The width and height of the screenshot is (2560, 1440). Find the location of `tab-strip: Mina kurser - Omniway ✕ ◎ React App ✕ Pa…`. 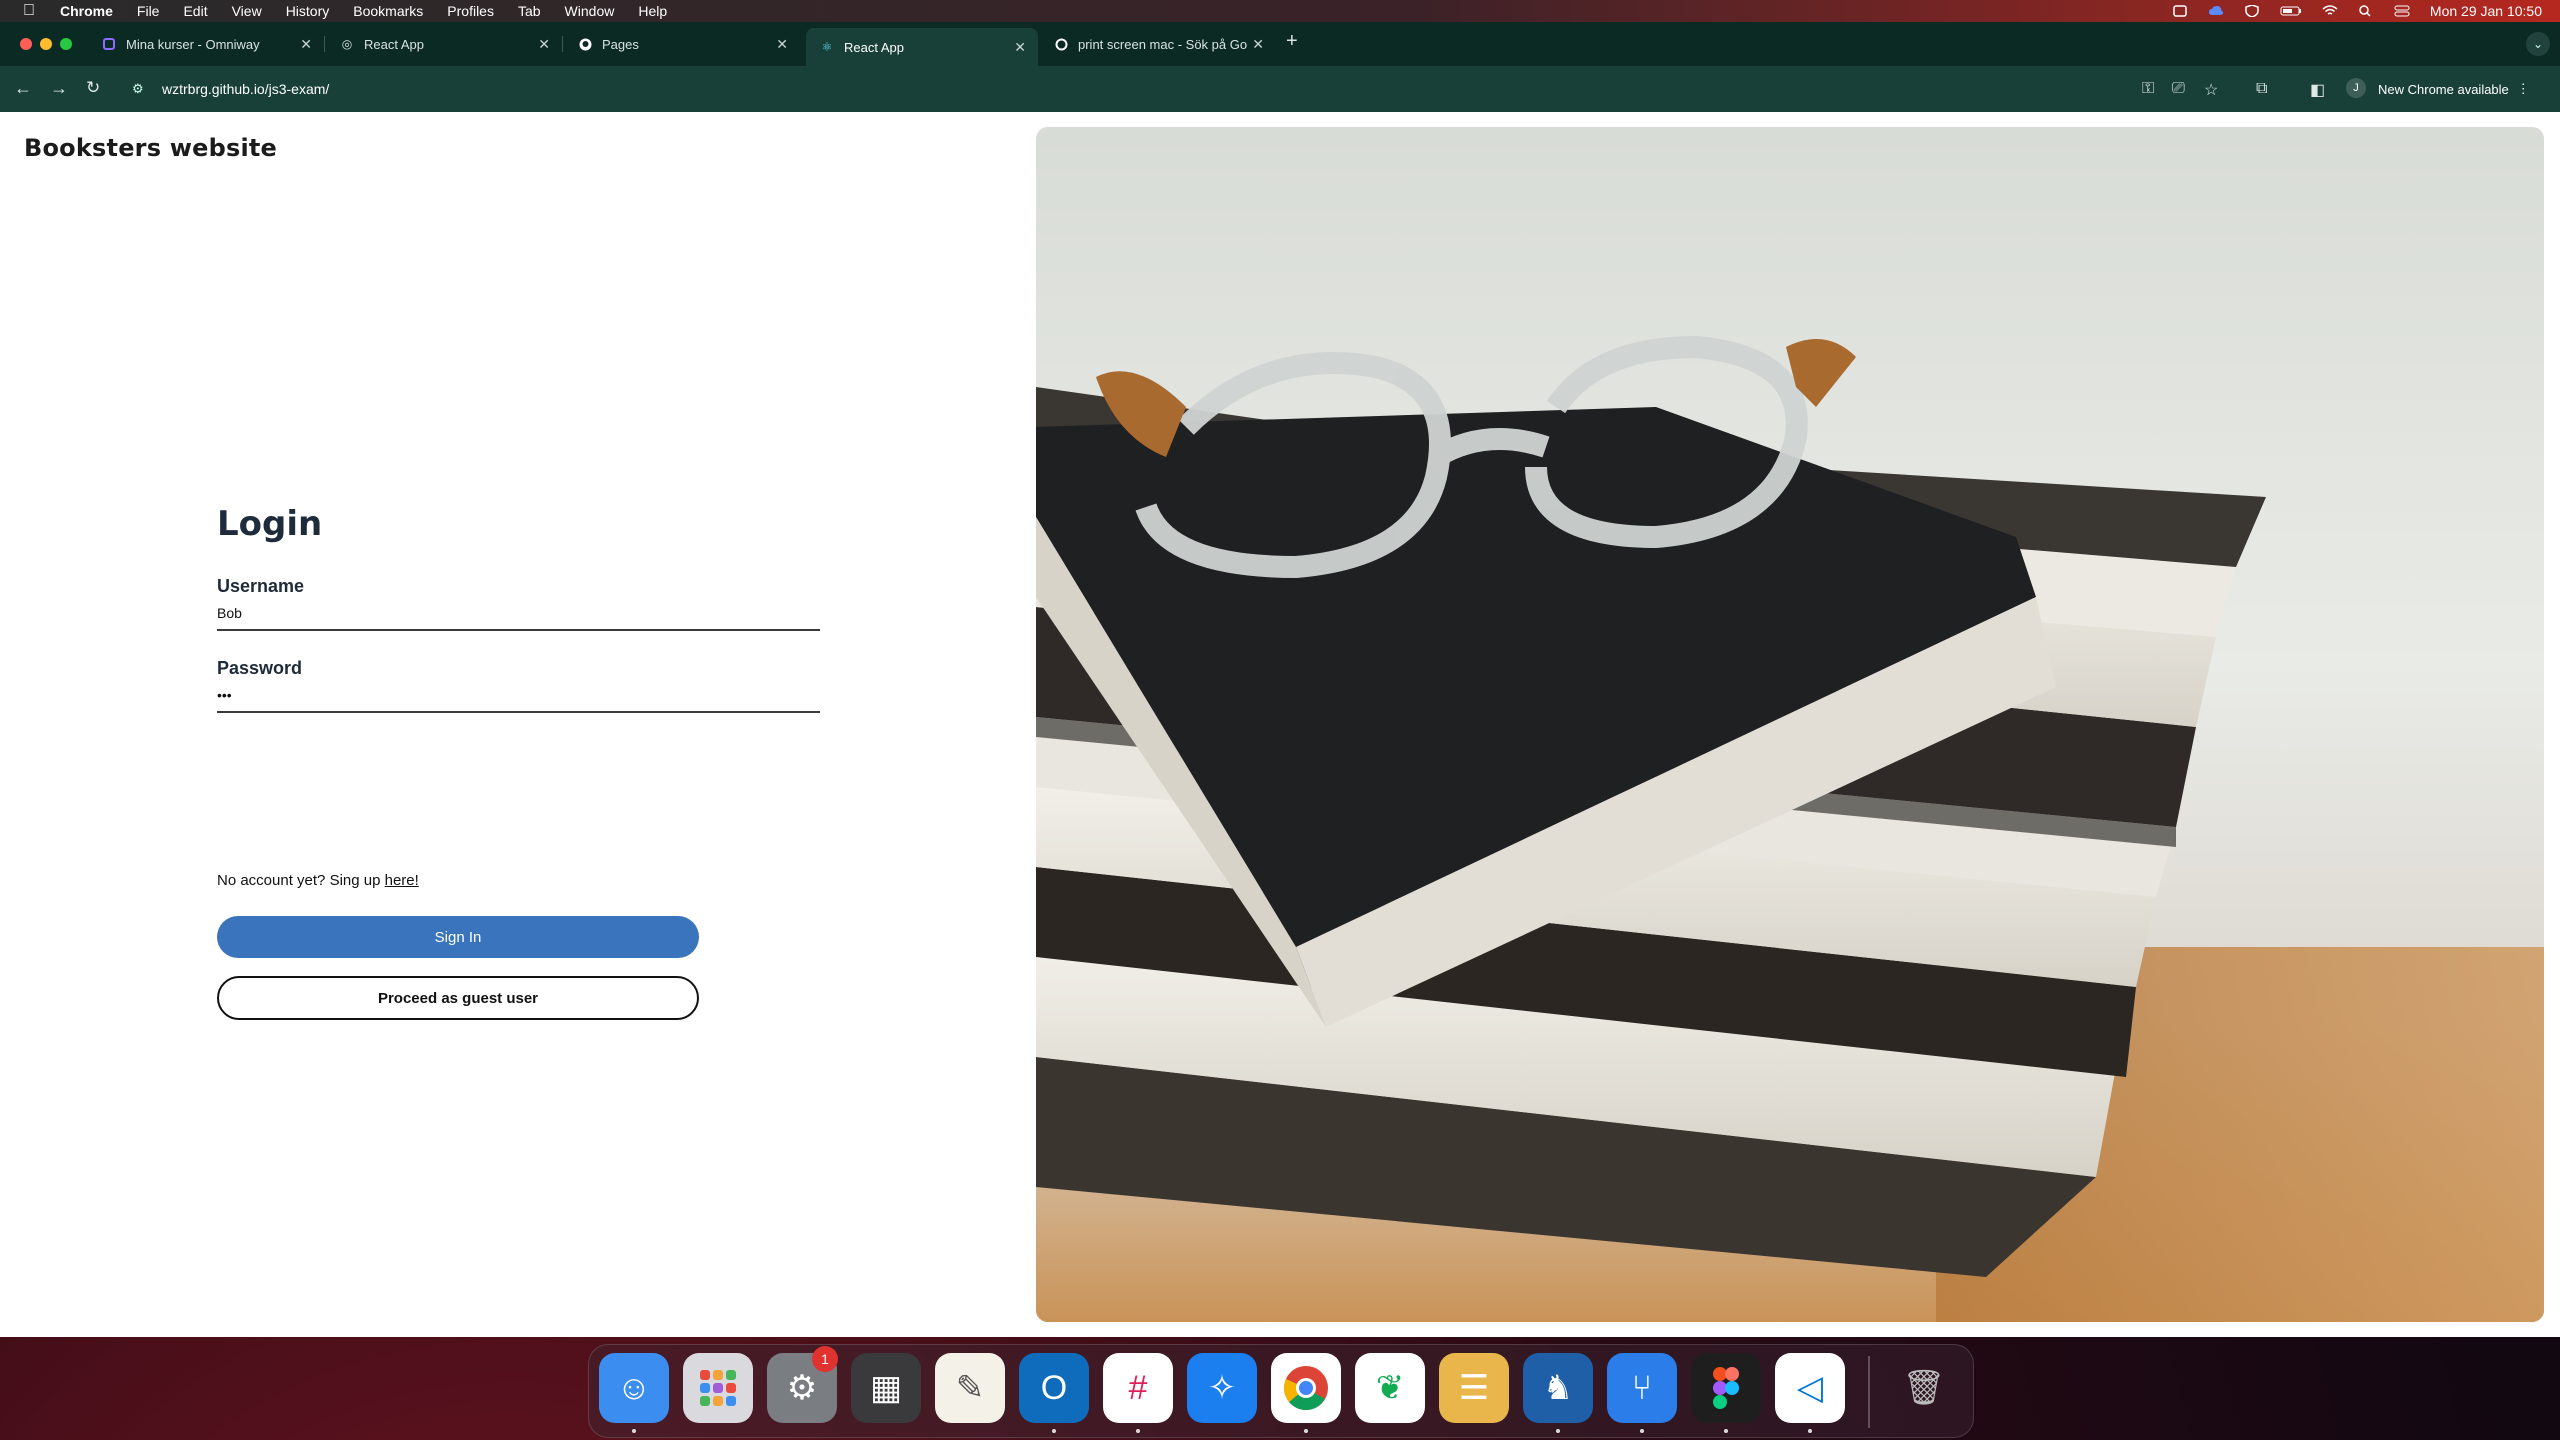

tab-strip: Mina kurser - Omniway ✕ ◎ React App ✕ Pa… is located at coordinates (1280, 44).